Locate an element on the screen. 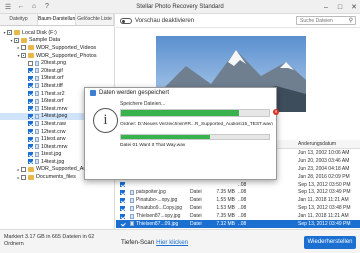 The width and height of the screenshot is (360, 253). tree-item: 20test.png is located at coordinates (57, 63).